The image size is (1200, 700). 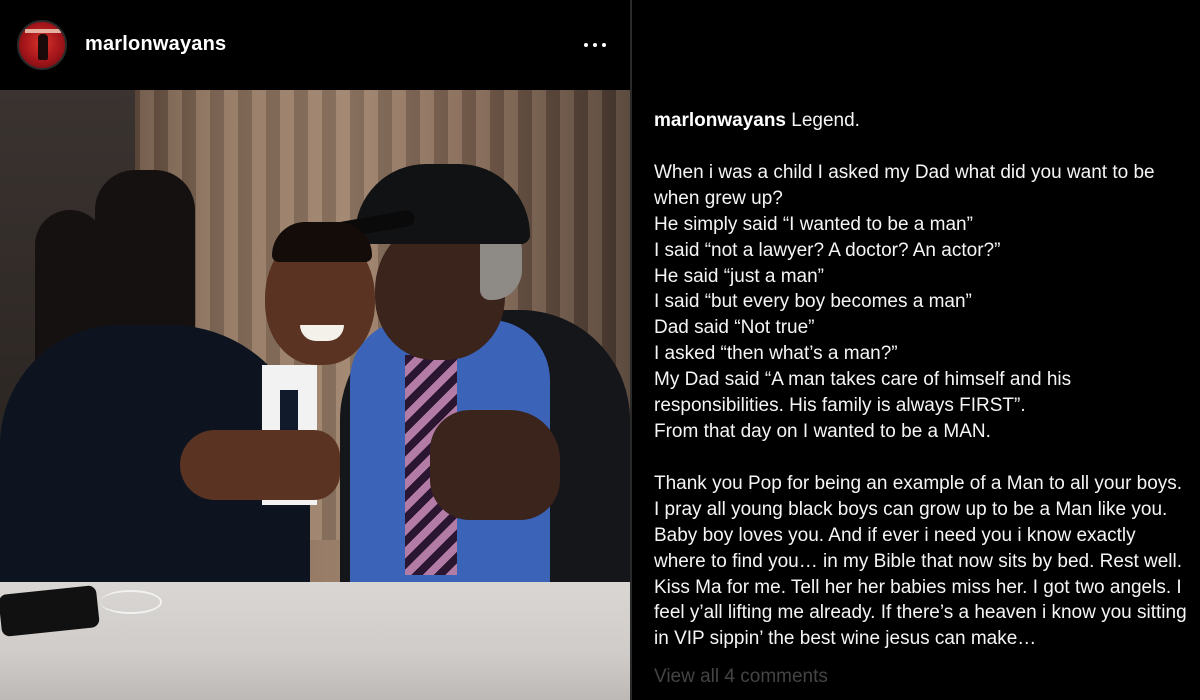 I want to click on profile-avatar, so click(x=42, y=45).